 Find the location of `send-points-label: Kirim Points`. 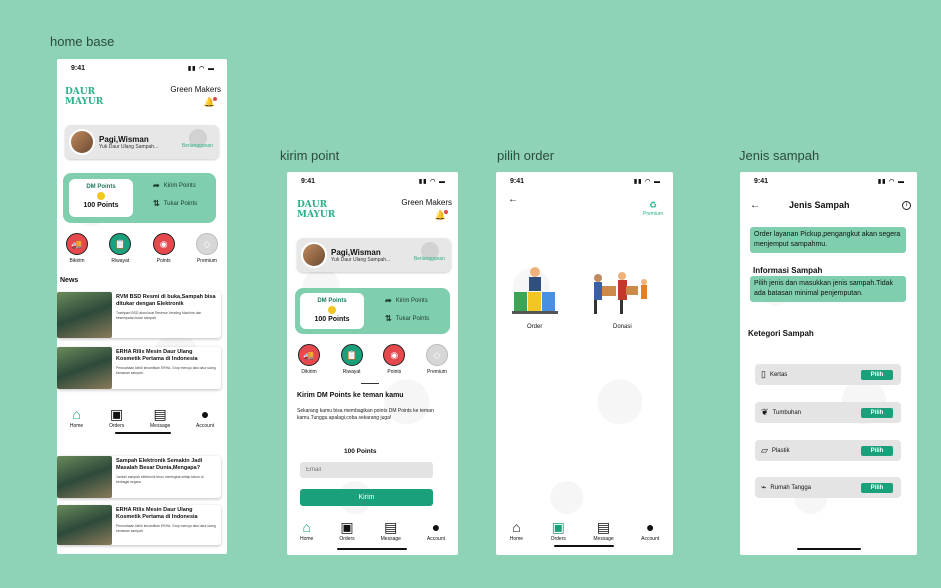

send-points-label: Kirim Points is located at coordinates (411, 300).